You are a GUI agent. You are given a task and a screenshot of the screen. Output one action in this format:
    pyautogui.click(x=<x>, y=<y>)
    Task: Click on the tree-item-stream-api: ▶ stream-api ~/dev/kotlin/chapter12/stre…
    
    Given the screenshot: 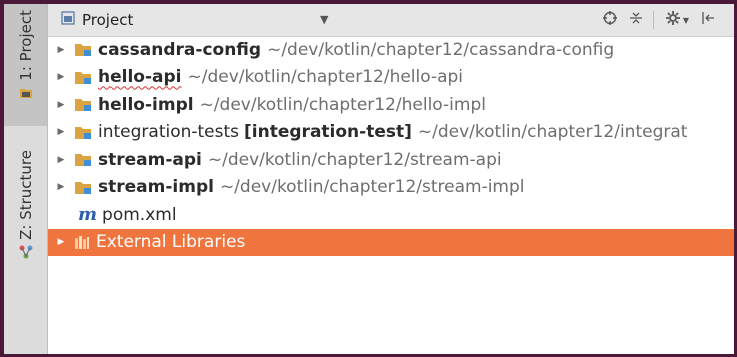 What is the action you would take?
    pyautogui.click(x=391, y=160)
    